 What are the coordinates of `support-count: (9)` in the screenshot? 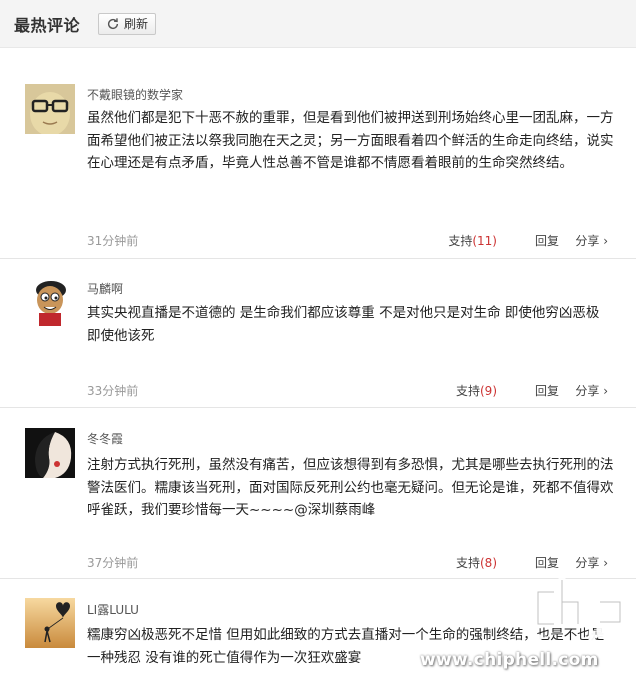 It's located at (488, 391).